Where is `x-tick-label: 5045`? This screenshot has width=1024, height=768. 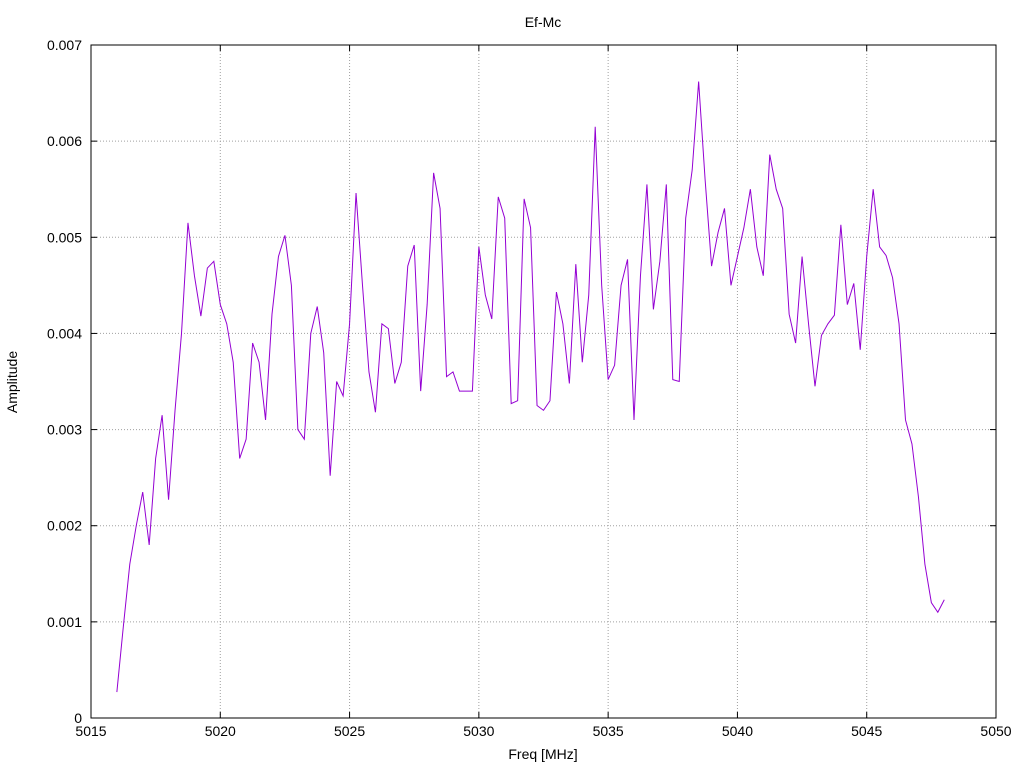 x-tick-label: 5045 is located at coordinates (866, 731).